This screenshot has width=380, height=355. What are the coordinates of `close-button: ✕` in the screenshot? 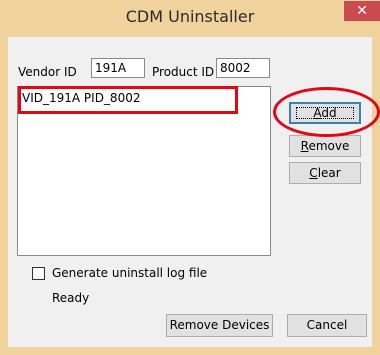 It's located at (362, 11).